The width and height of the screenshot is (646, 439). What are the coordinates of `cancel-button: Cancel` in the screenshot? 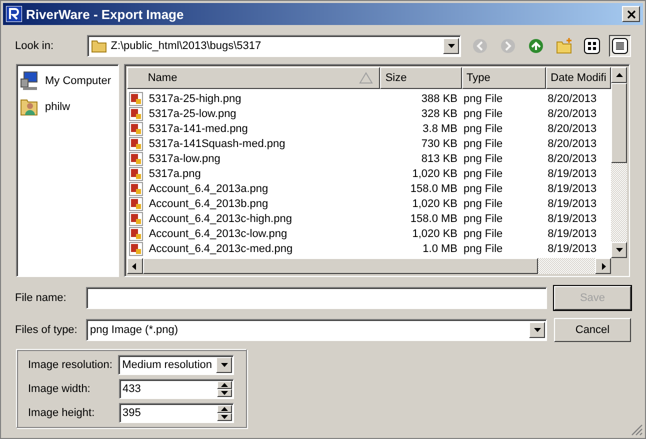 It's located at (592, 330).